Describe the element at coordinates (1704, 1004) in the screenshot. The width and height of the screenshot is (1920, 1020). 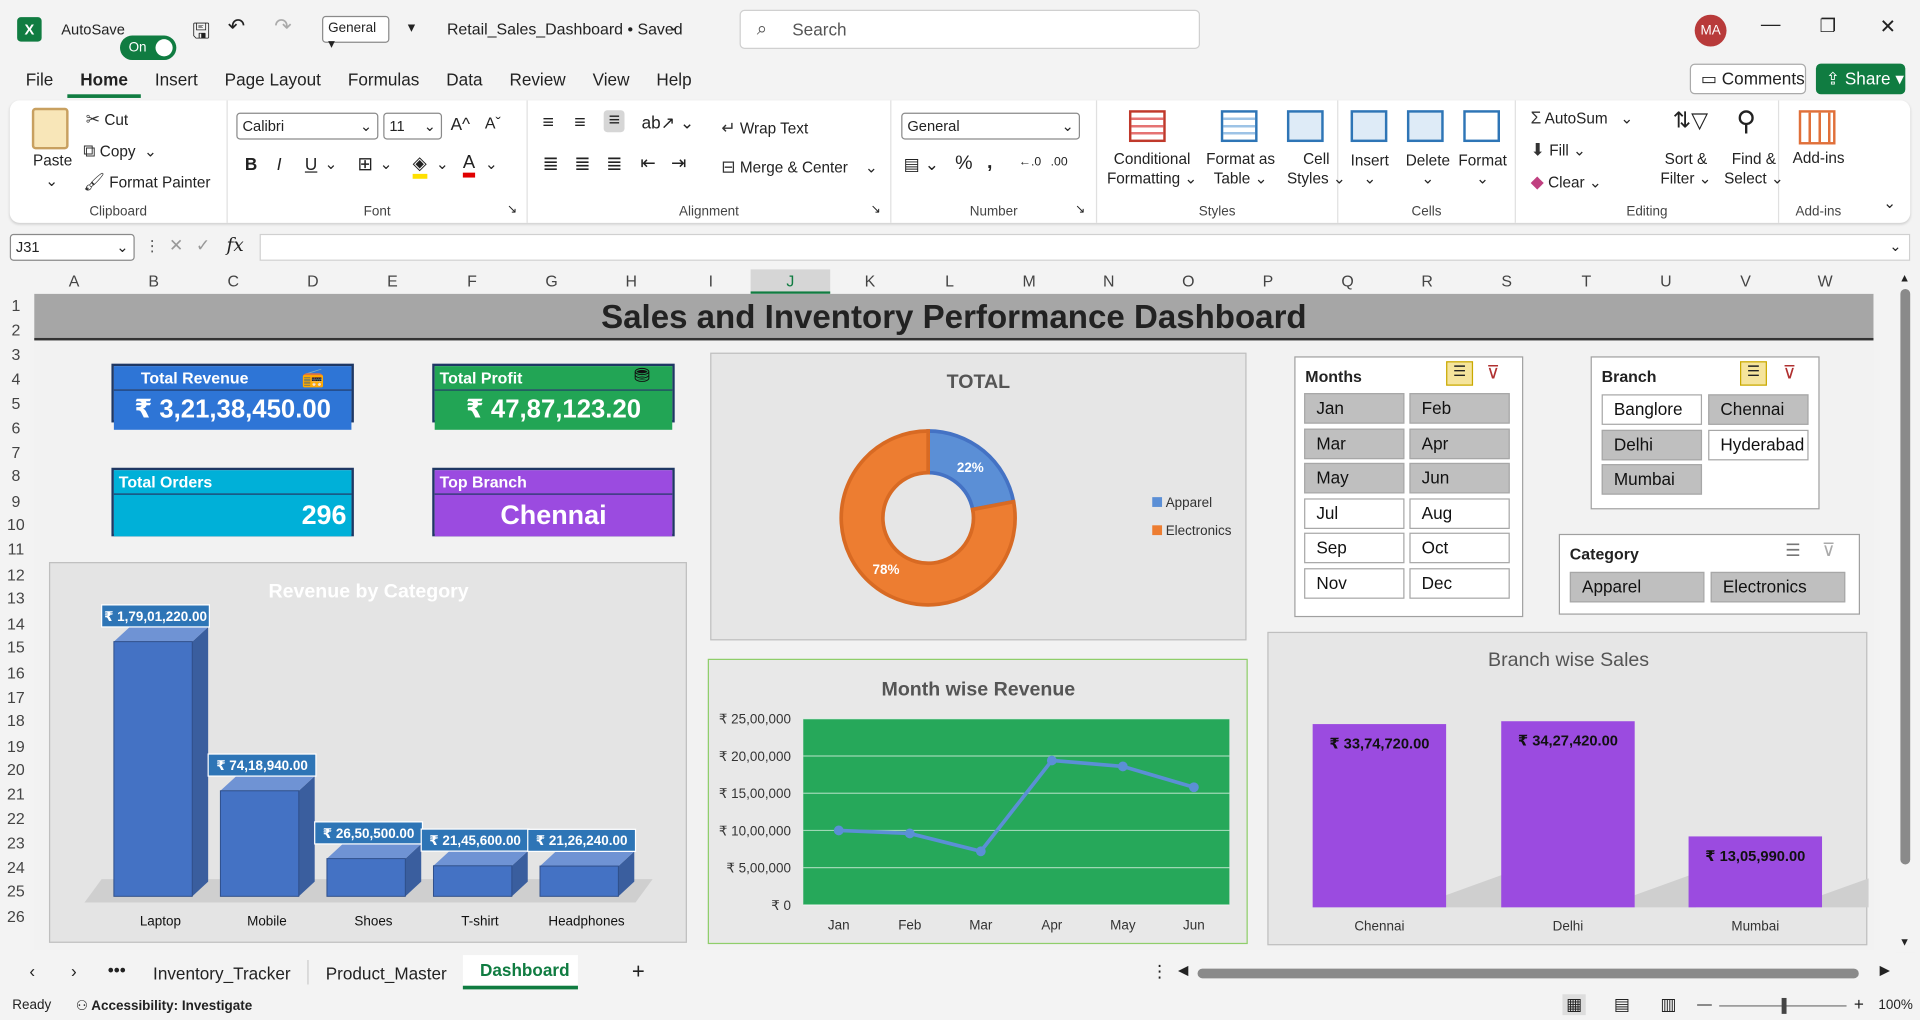
I see `zoom-out-icon: —` at that location.